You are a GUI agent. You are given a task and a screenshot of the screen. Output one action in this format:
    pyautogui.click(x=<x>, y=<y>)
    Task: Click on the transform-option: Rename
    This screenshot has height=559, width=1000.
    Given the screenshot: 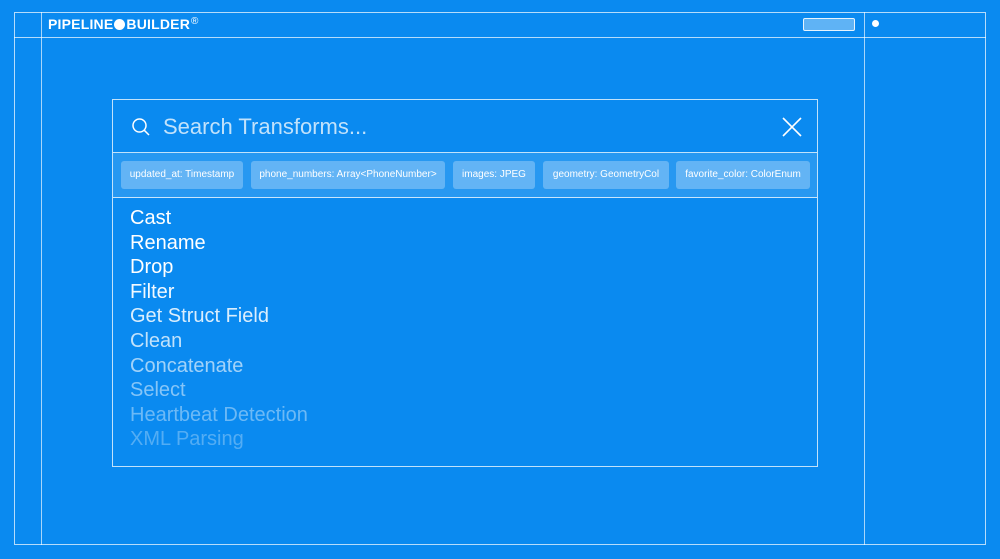 What is the action you would take?
    pyautogui.click(x=430, y=243)
    